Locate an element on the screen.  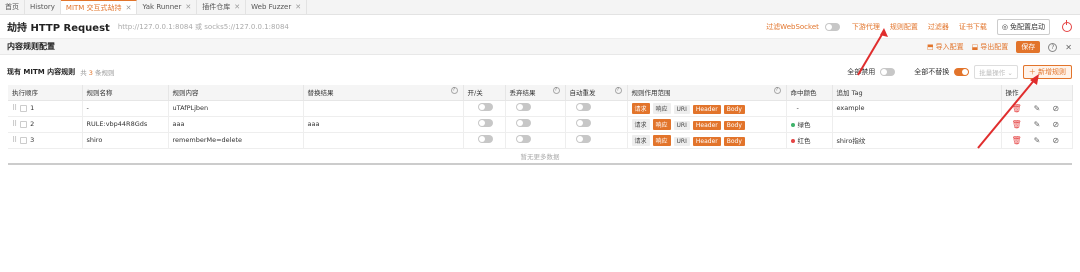
column-header: 开/关 is located at coordinates (484, 93).